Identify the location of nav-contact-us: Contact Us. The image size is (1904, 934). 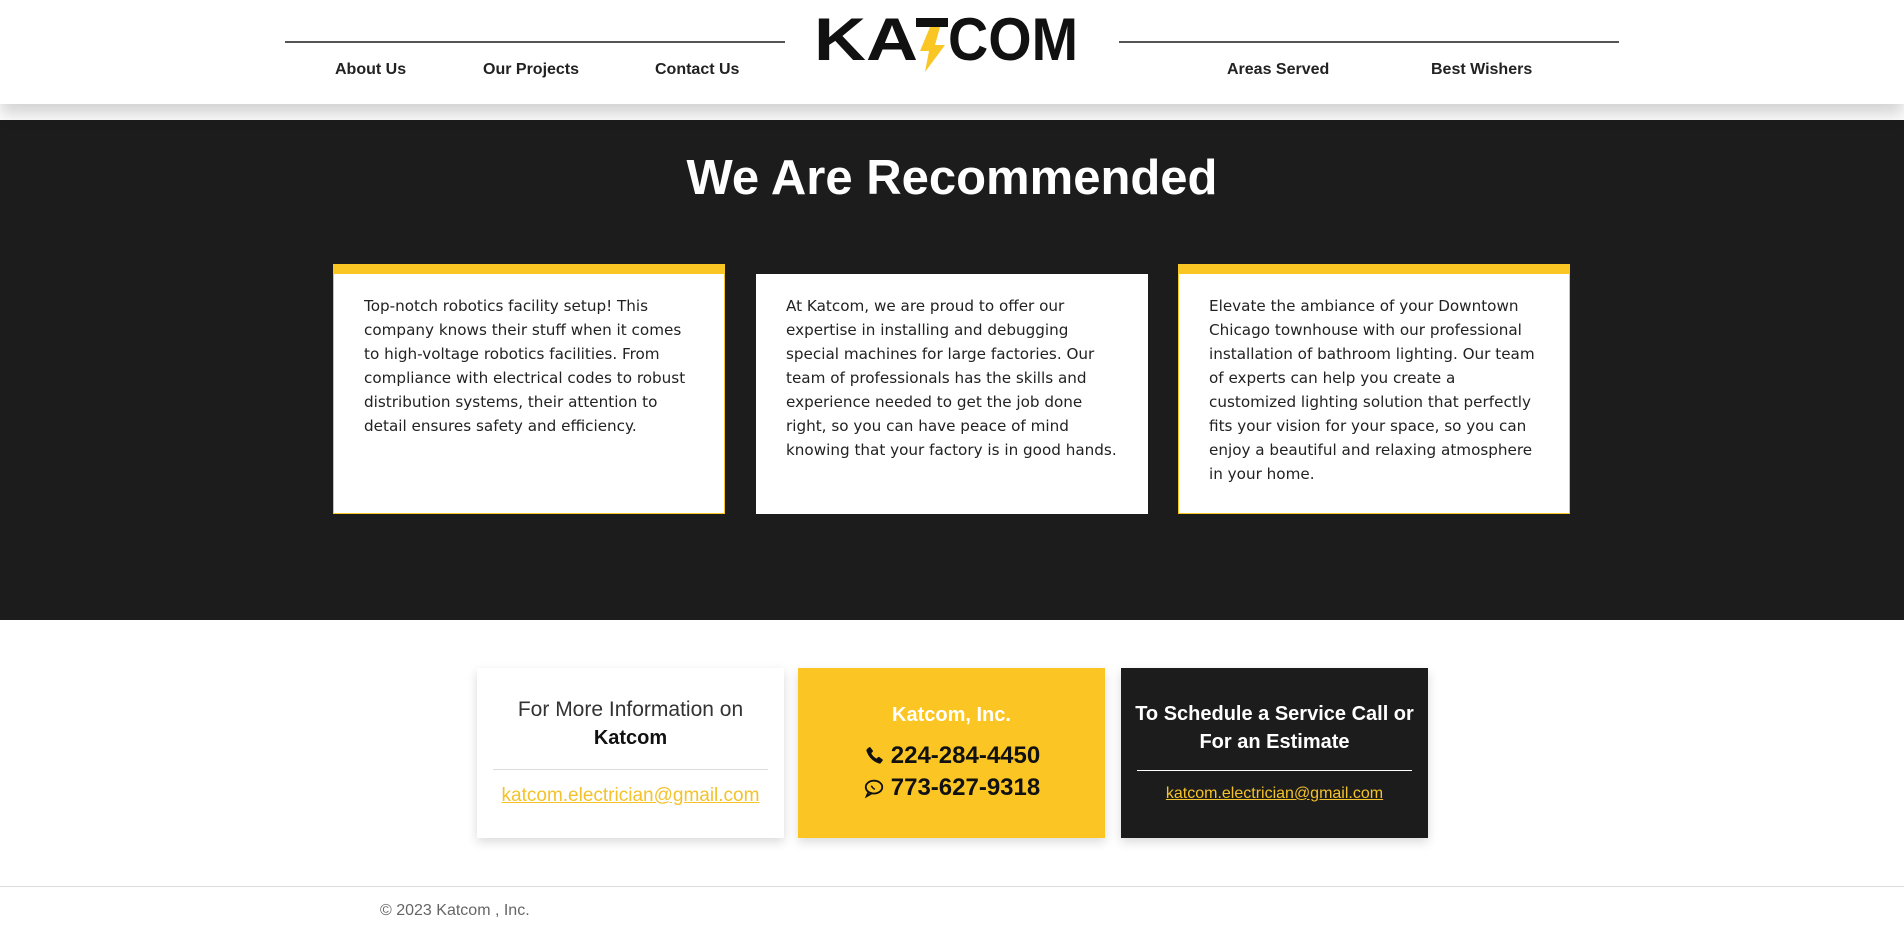
(697, 70).